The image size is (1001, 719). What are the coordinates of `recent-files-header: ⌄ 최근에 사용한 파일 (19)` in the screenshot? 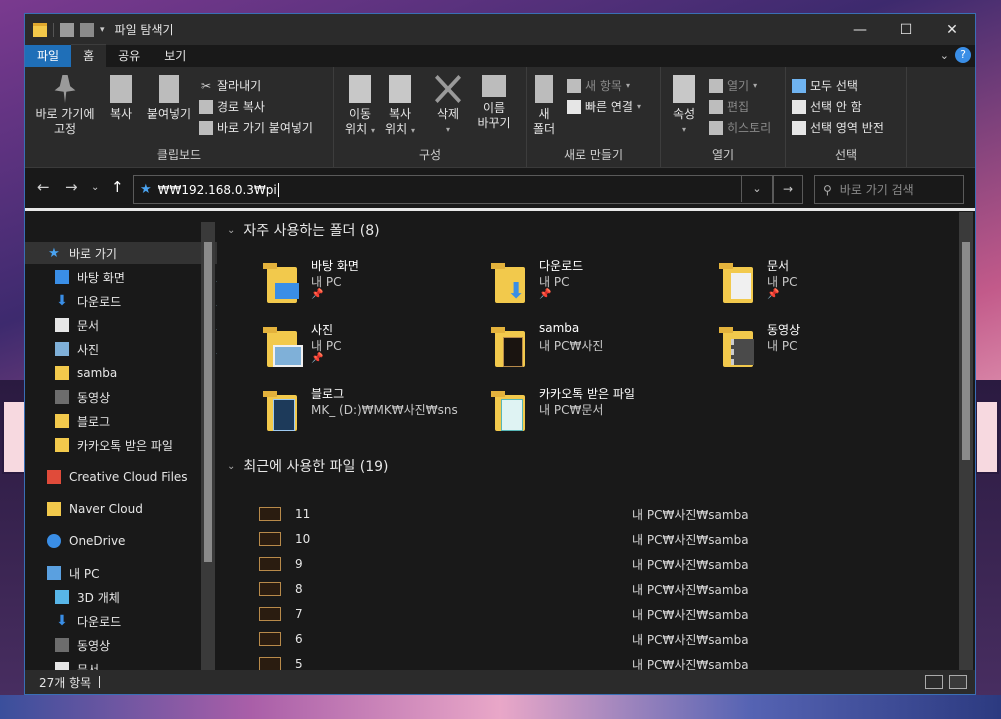 It's located at (308, 466).